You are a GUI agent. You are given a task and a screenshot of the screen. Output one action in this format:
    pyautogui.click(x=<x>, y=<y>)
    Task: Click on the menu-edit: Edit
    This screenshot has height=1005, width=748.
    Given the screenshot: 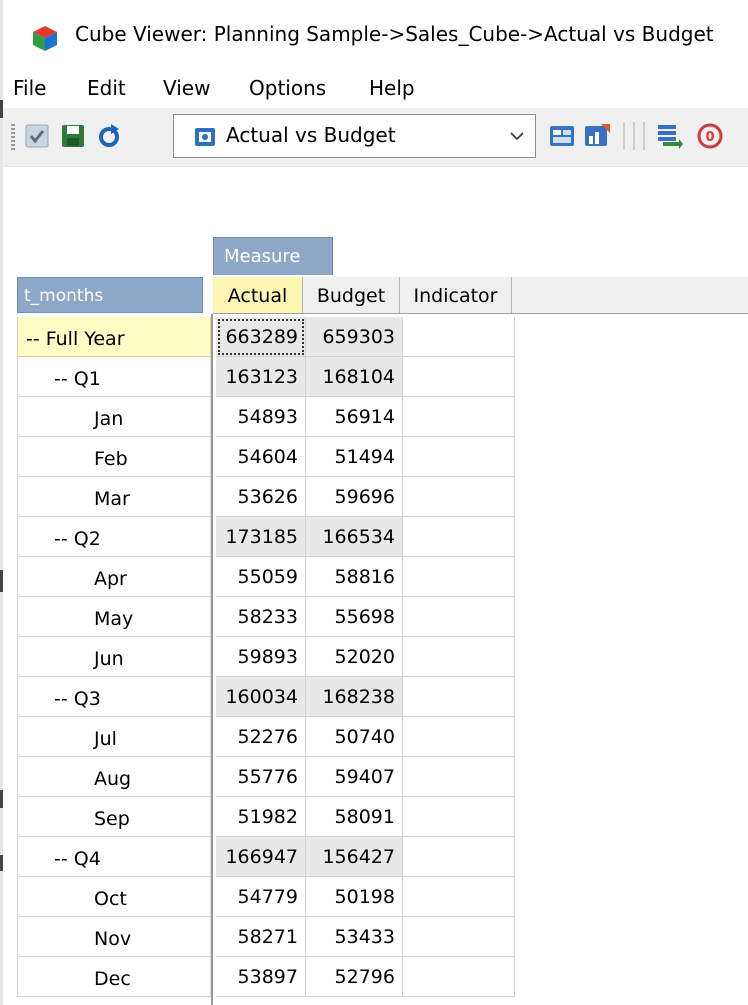 What is the action you would take?
    pyautogui.click(x=106, y=88)
    